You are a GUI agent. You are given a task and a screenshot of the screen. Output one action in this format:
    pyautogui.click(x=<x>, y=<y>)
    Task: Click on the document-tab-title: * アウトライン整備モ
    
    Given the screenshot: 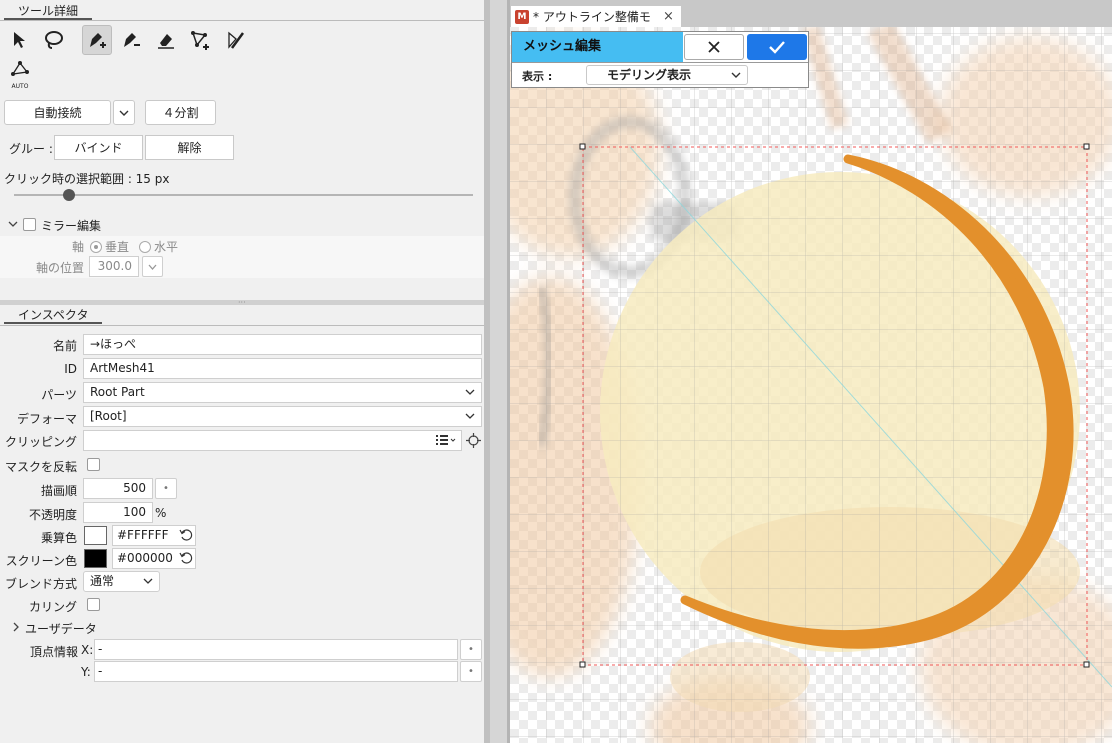 What is the action you would take?
    pyautogui.click(x=592, y=17)
    